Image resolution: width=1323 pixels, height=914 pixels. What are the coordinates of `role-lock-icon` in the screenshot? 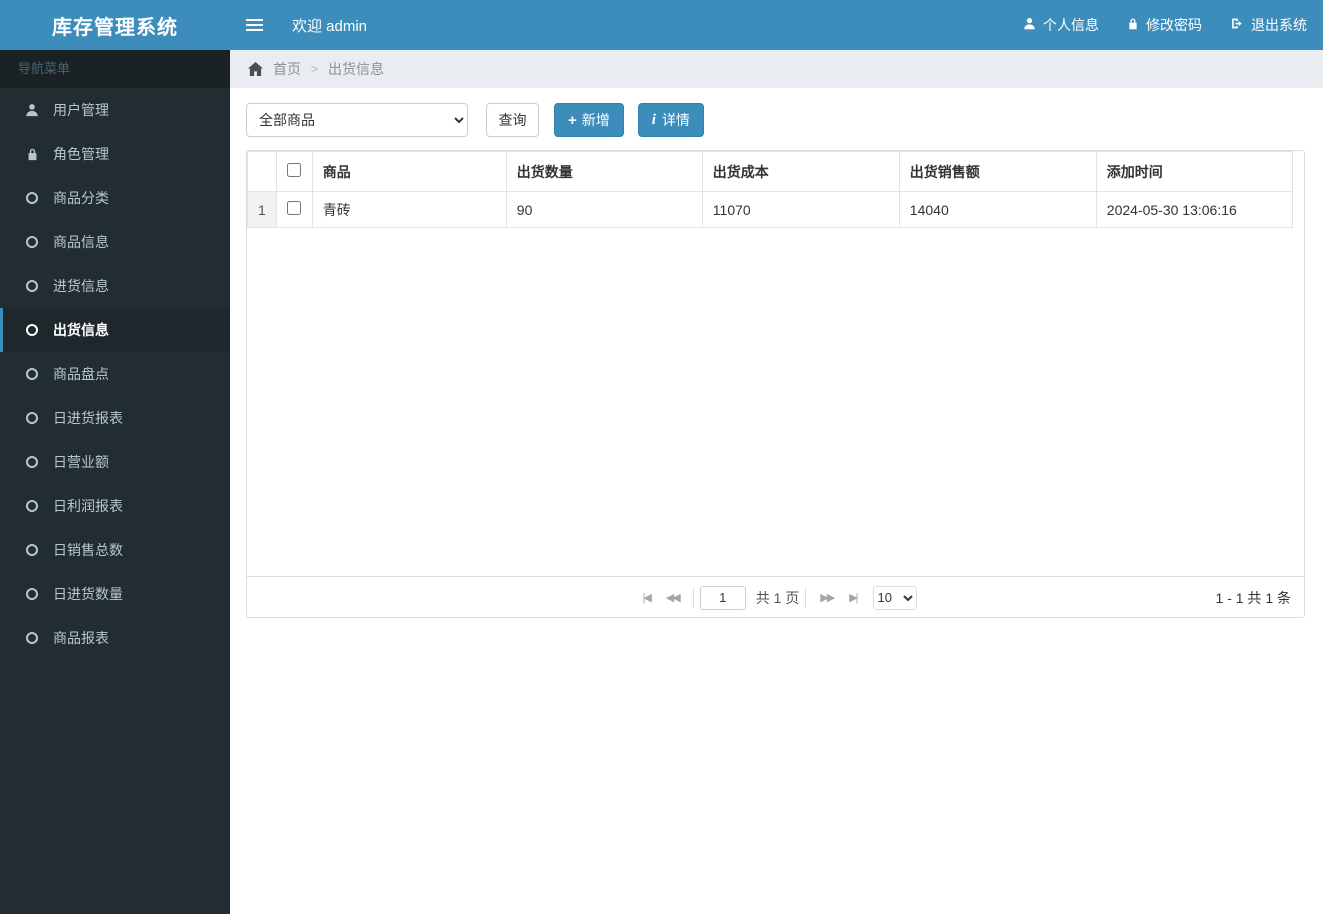 It's located at (32, 154).